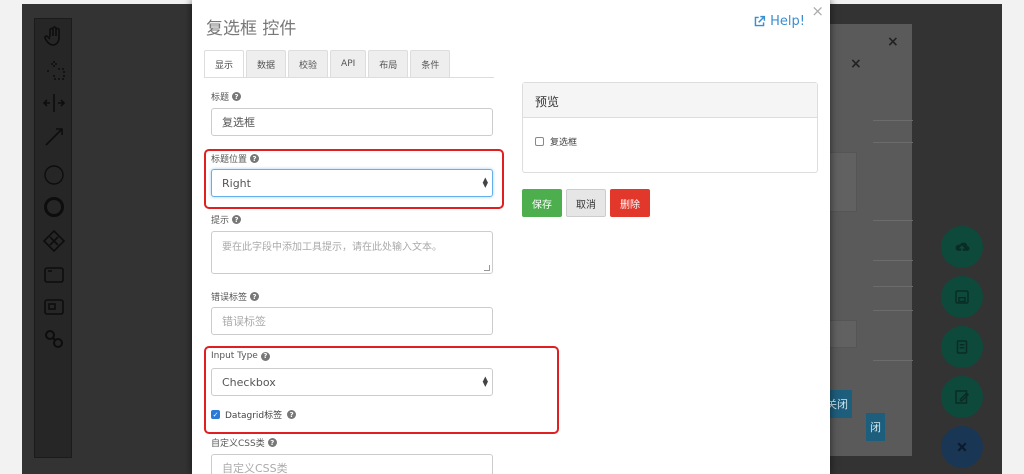 The image size is (1024, 474). What do you see at coordinates (220, 221) in the screenshot?
I see `tooltip-label-text: 提示` at bounding box center [220, 221].